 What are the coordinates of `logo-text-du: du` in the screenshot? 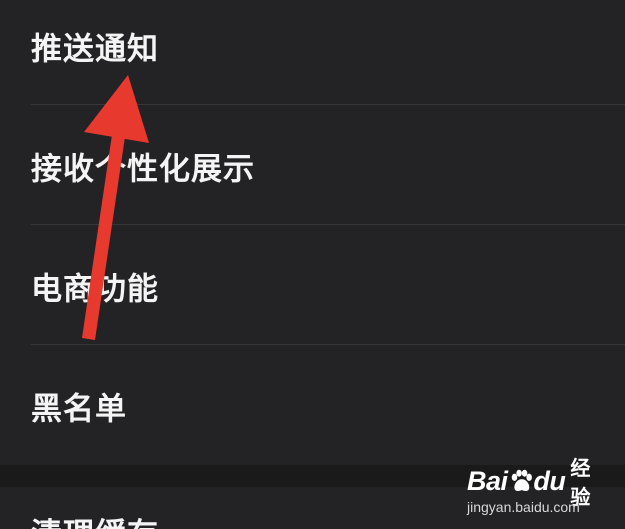 It's located at (549, 480).